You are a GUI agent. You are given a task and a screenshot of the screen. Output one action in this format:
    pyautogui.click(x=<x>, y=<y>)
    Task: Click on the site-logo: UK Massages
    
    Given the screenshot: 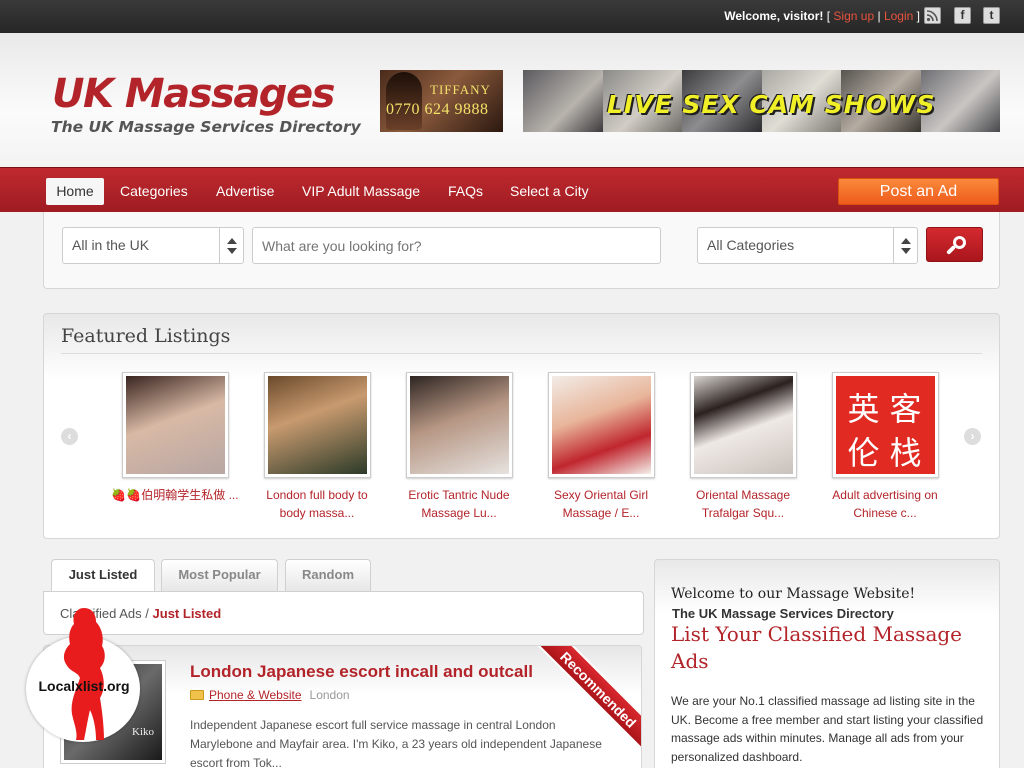 What is the action you would take?
    pyautogui.click(x=193, y=94)
    